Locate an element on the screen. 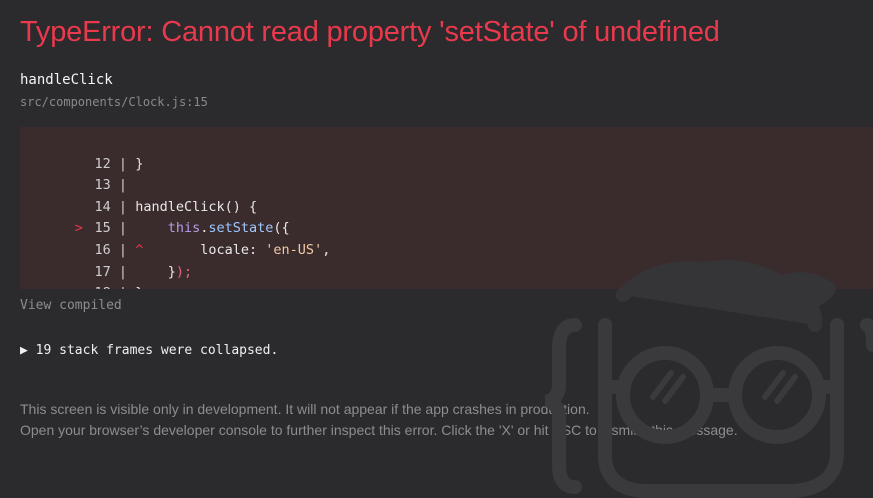 This screenshot has width=873, height=498. line-code: } is located at coordinates (135, 287).